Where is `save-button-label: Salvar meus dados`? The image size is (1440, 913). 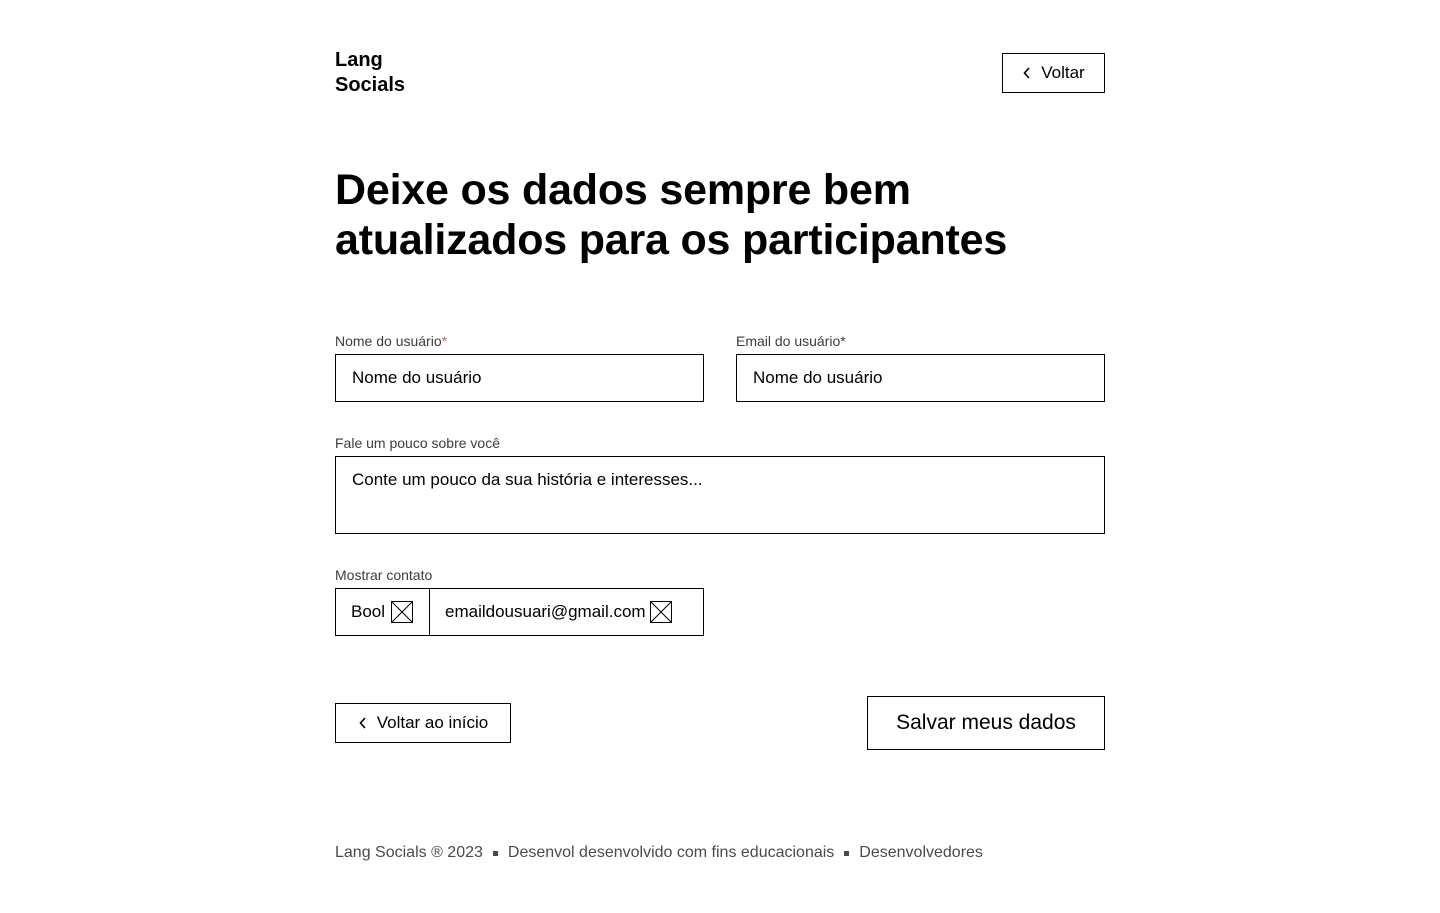 save-button-label: Salvar meus dados is located at coordinates (986, 722).